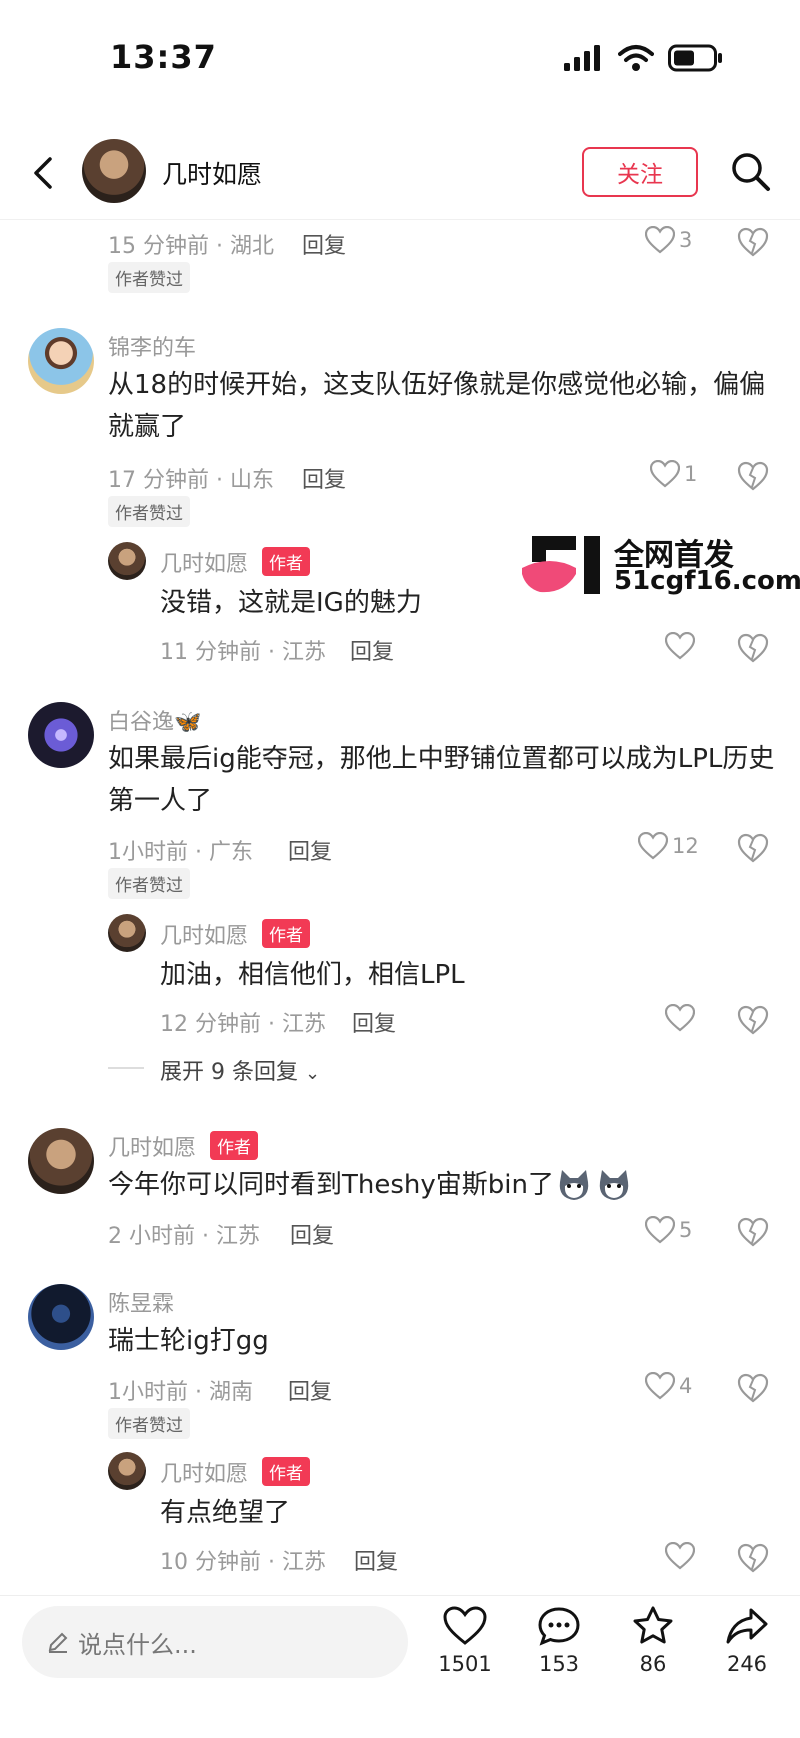 This screenshot has width=800, height=1738. I want to click on status-bar: 13:37, so click(400, 57).